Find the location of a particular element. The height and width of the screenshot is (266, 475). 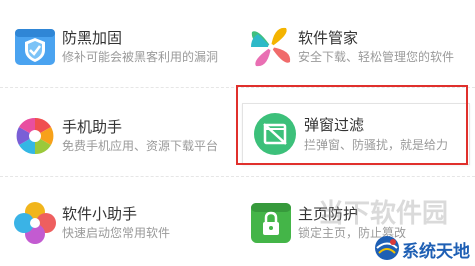

pinwheel-icon is located at coordinates (271, 47).